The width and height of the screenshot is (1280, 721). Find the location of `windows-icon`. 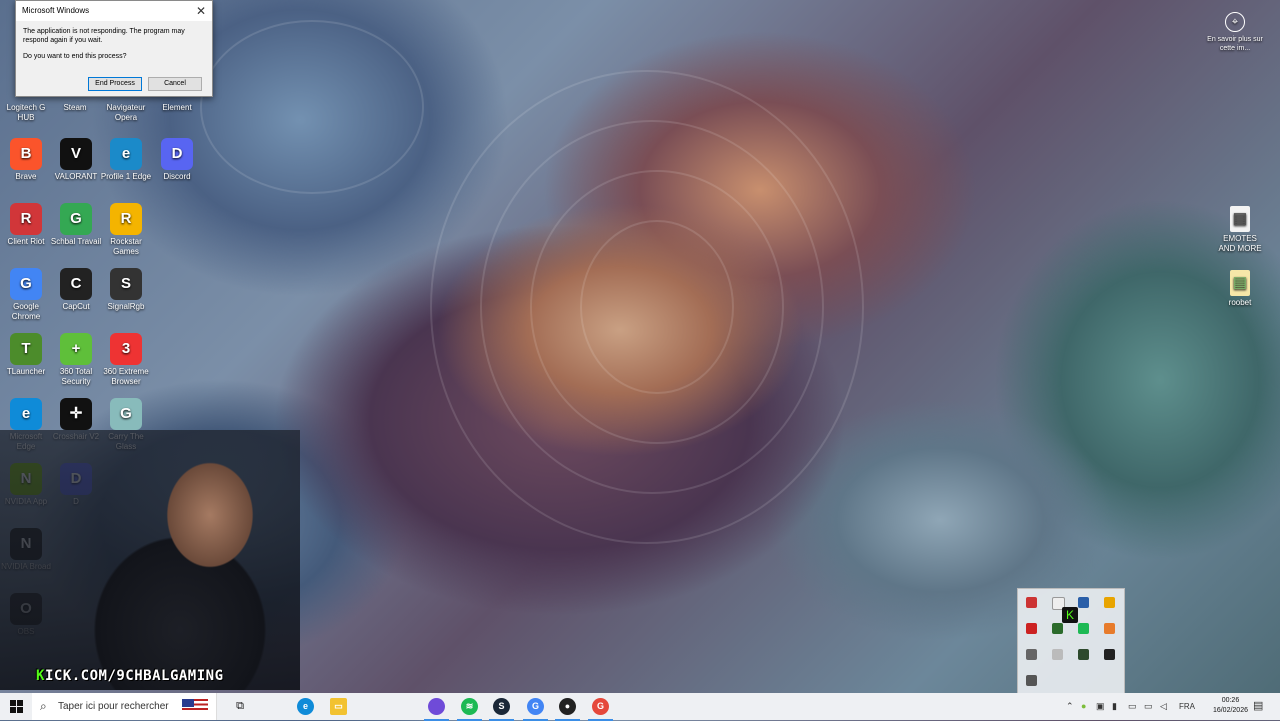

windows-icon is located at coordinates (16, 706).